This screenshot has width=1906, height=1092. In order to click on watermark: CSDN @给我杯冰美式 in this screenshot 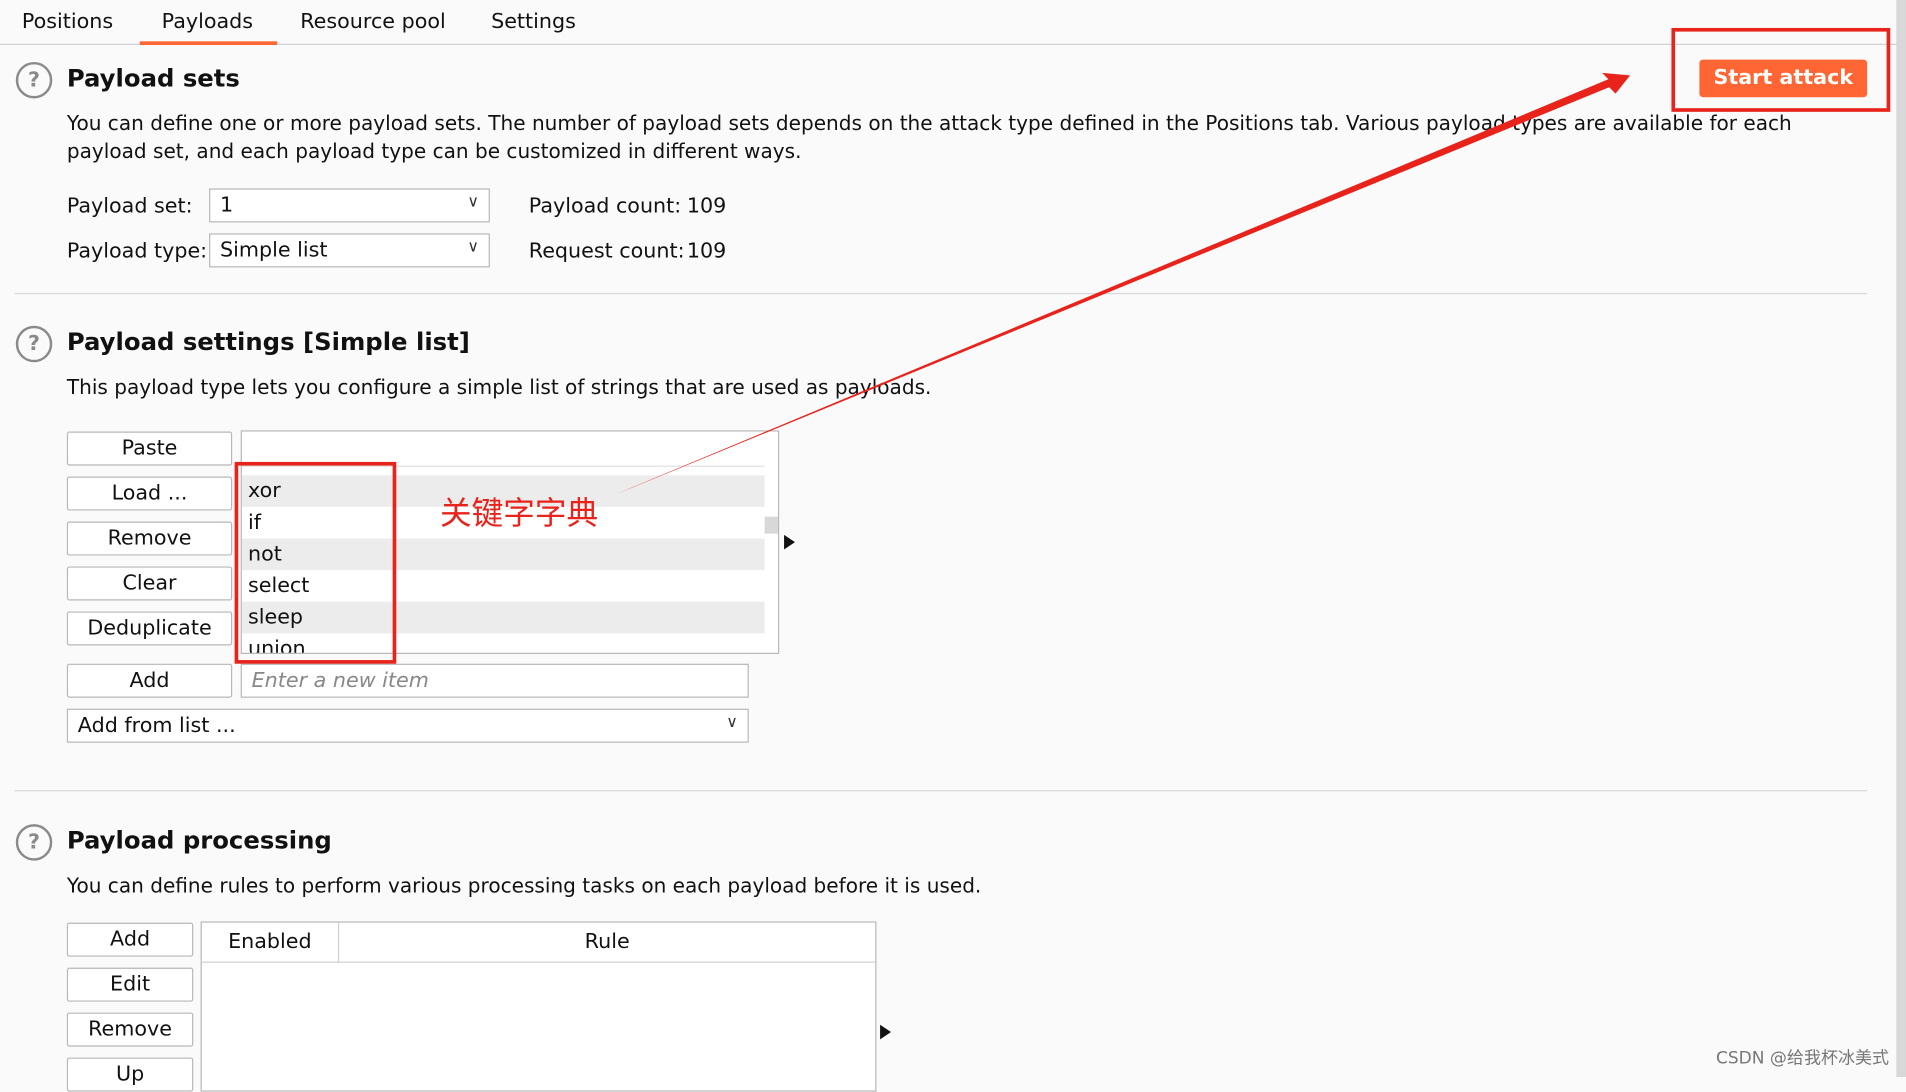, I will do `click(1802, 1059)`.